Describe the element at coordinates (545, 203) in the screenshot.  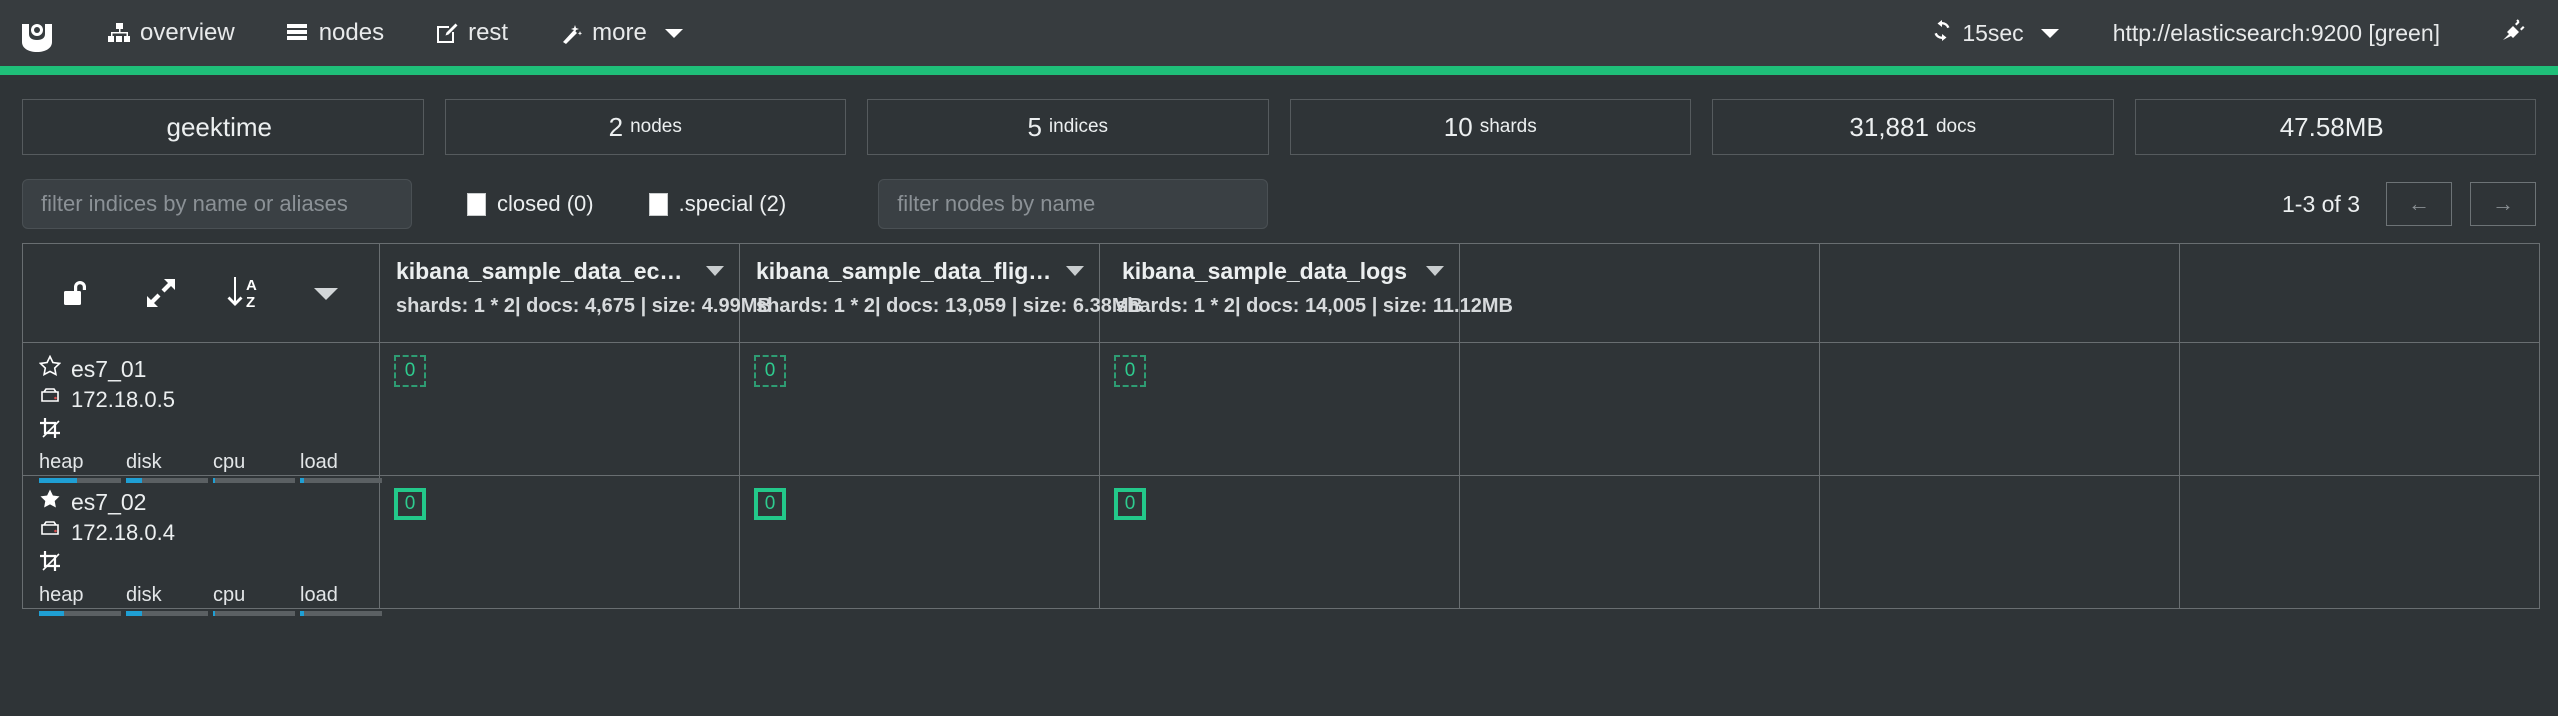
I see `closed-indices-label: closed (0)` at that location.